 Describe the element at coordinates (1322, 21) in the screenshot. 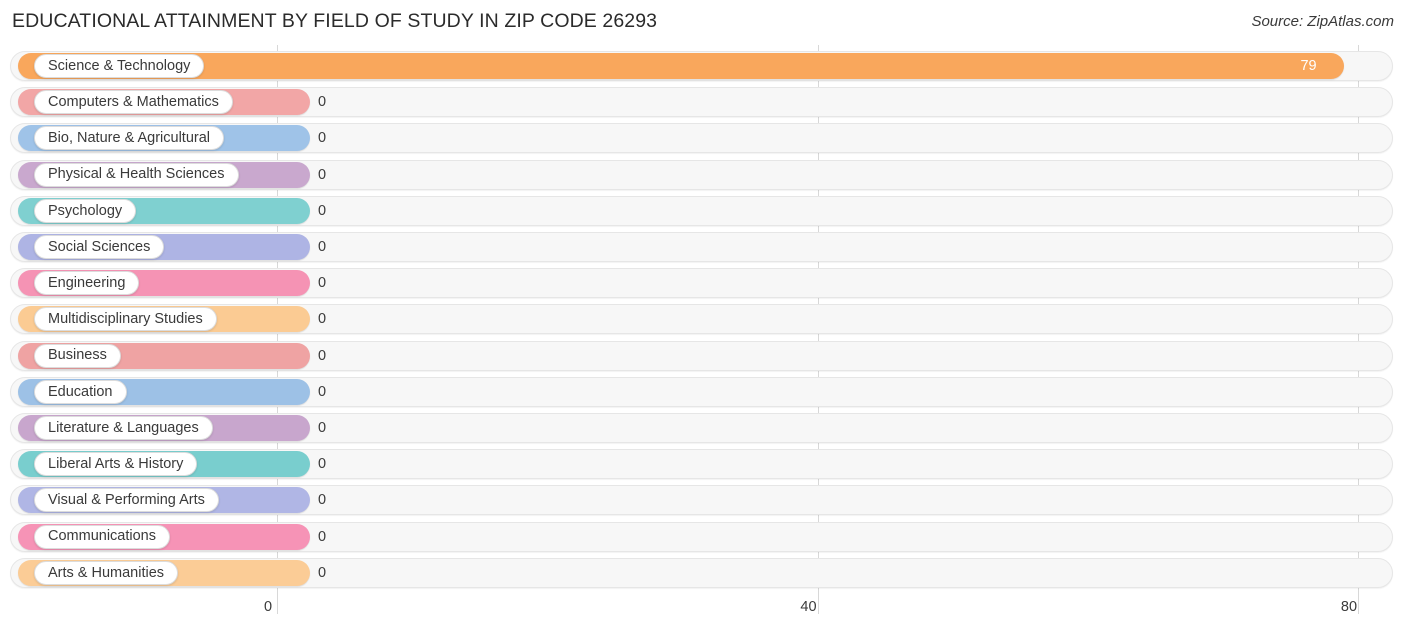

I see `source-attribution: Source: ZipAtlas.com` at that location.